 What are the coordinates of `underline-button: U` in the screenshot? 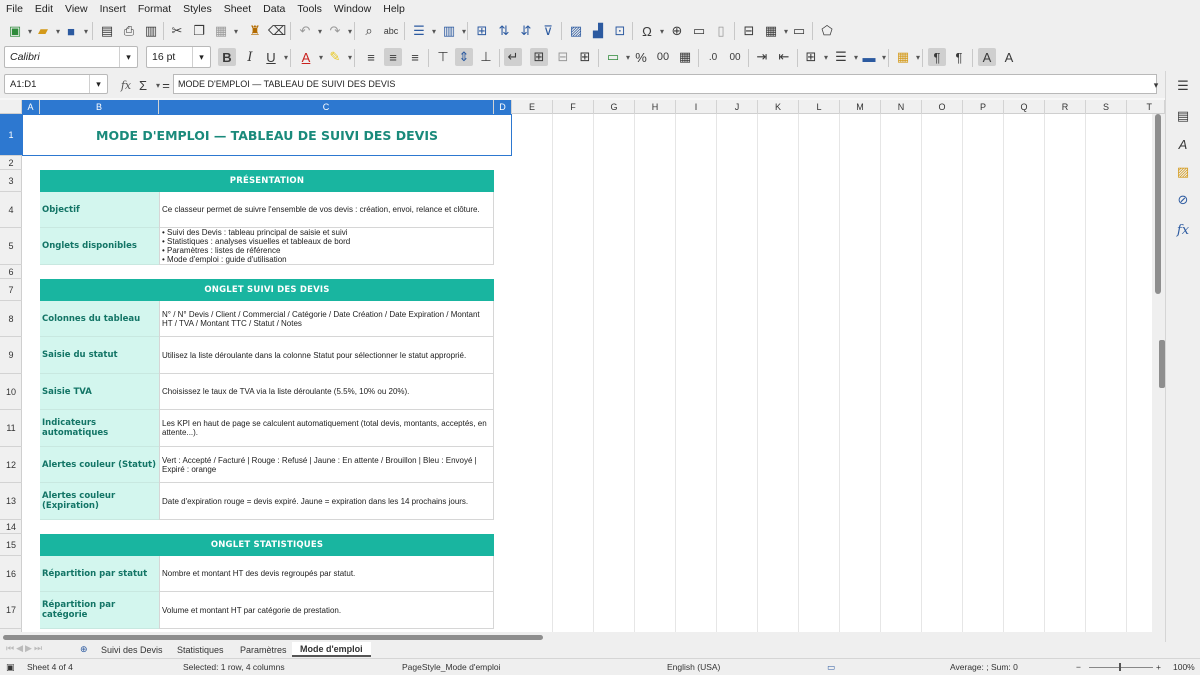 It's located at (275, 57).